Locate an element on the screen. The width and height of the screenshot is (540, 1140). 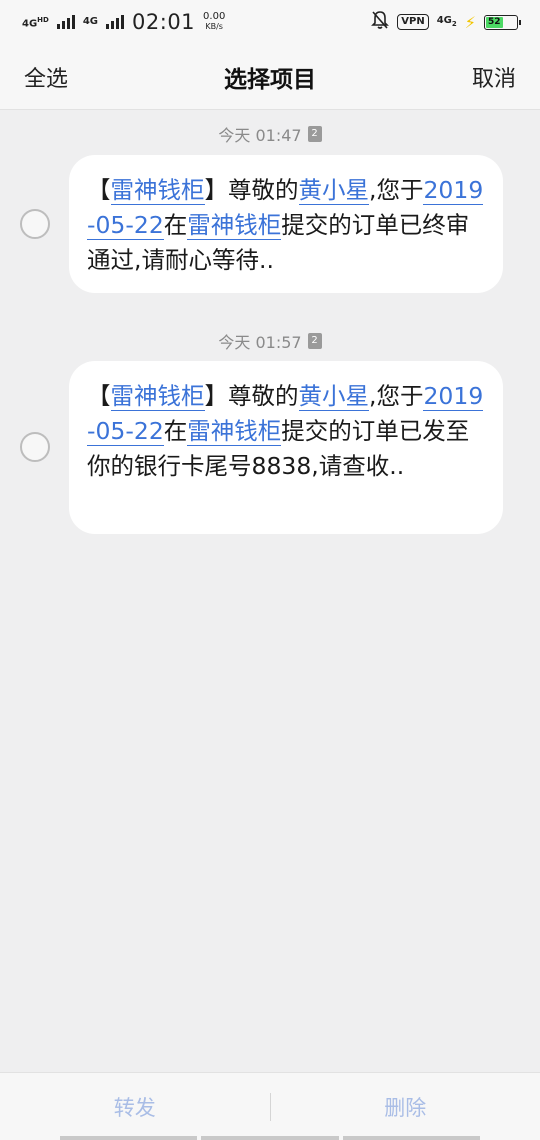
status-bar: 4GHD 4G 02:01 0.00 KB/s VPN 4G2 ⚡ 52 is located at coordinates (270, 22).